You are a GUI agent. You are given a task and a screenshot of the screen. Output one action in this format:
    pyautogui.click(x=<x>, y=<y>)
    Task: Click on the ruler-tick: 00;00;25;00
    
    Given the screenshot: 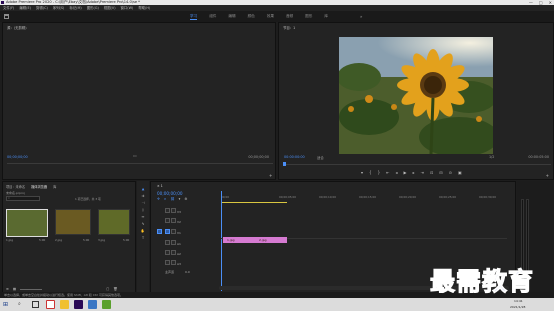 What is the action you would take?
    pyautogui.click(x=448, y=197)
    